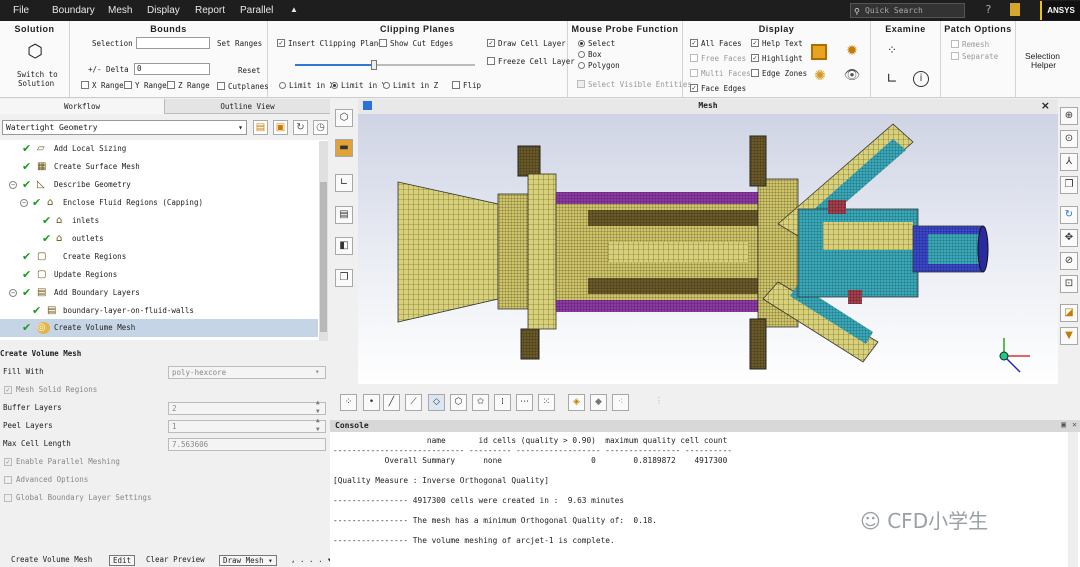  I want to click on limit-y-radio, so click(334, 85).